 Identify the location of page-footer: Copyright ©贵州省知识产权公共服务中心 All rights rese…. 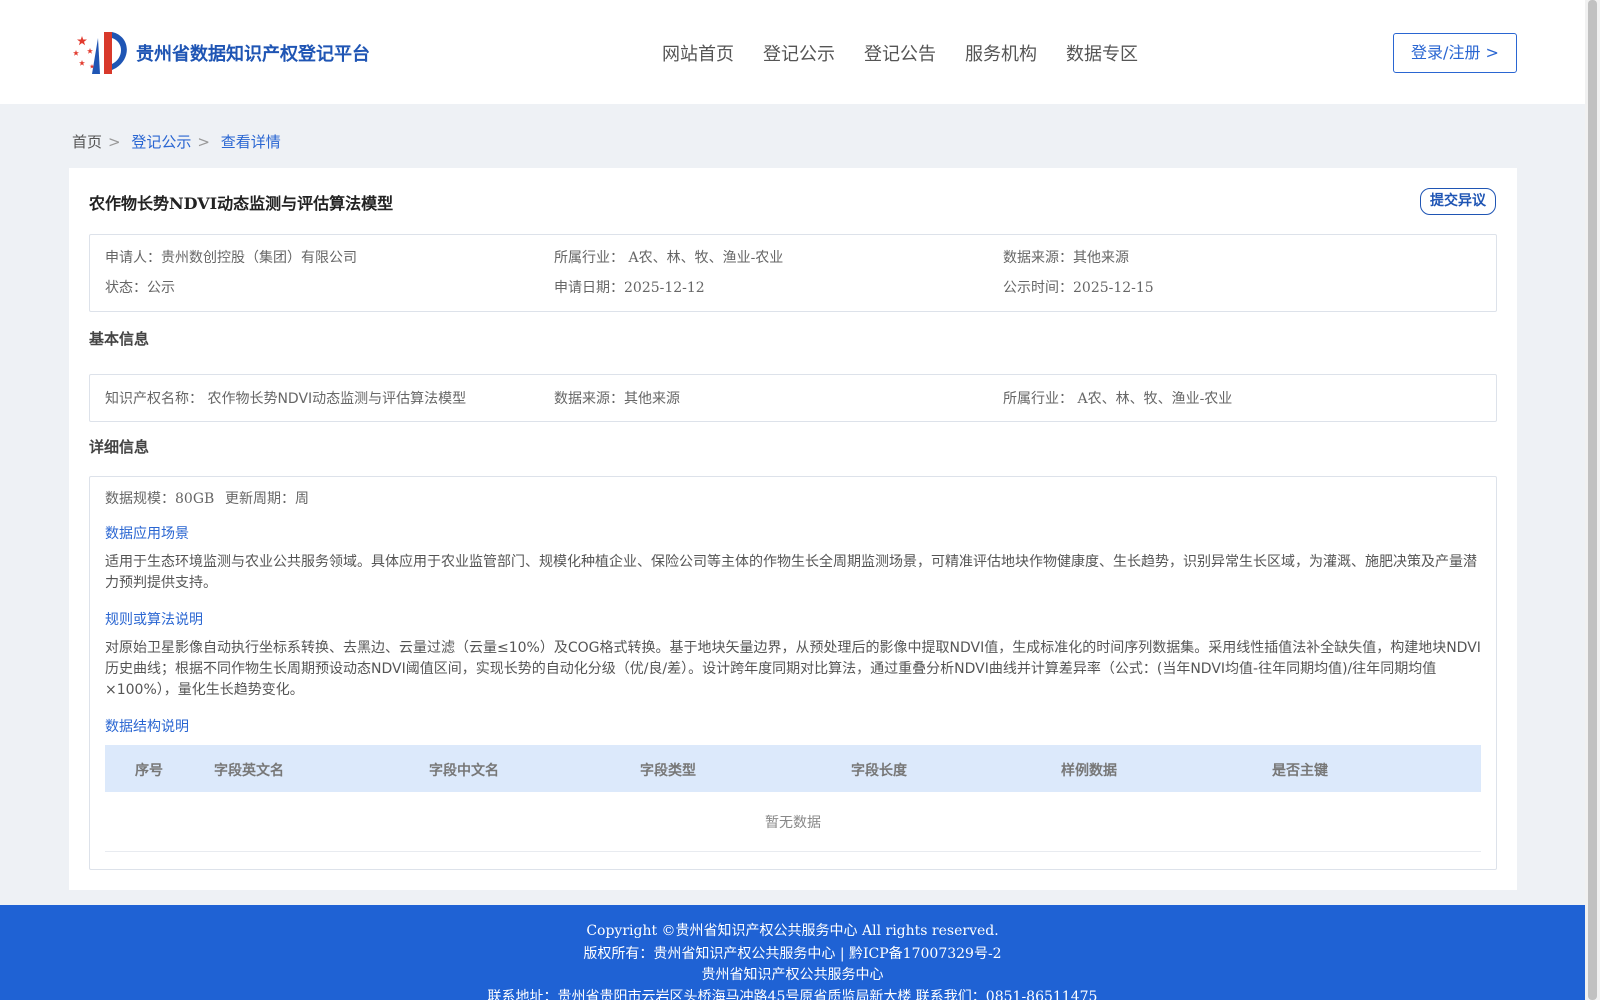
(792, 952).